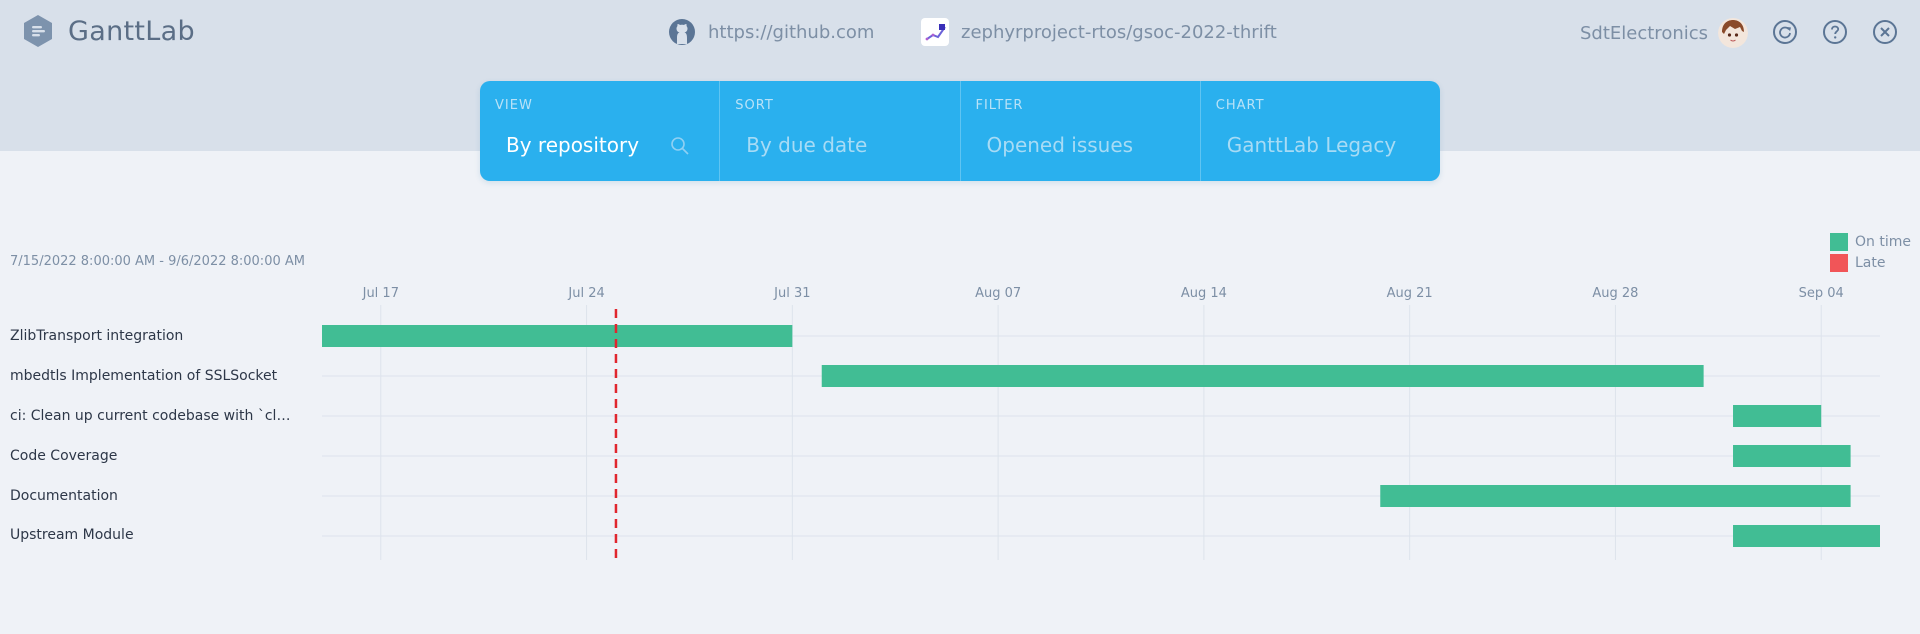 The height and width of the screenshot is (634, 1920). Describe the element at coordinates (1204, 293) in the screenshot. I see `tick-label: Aug 14` at that location.